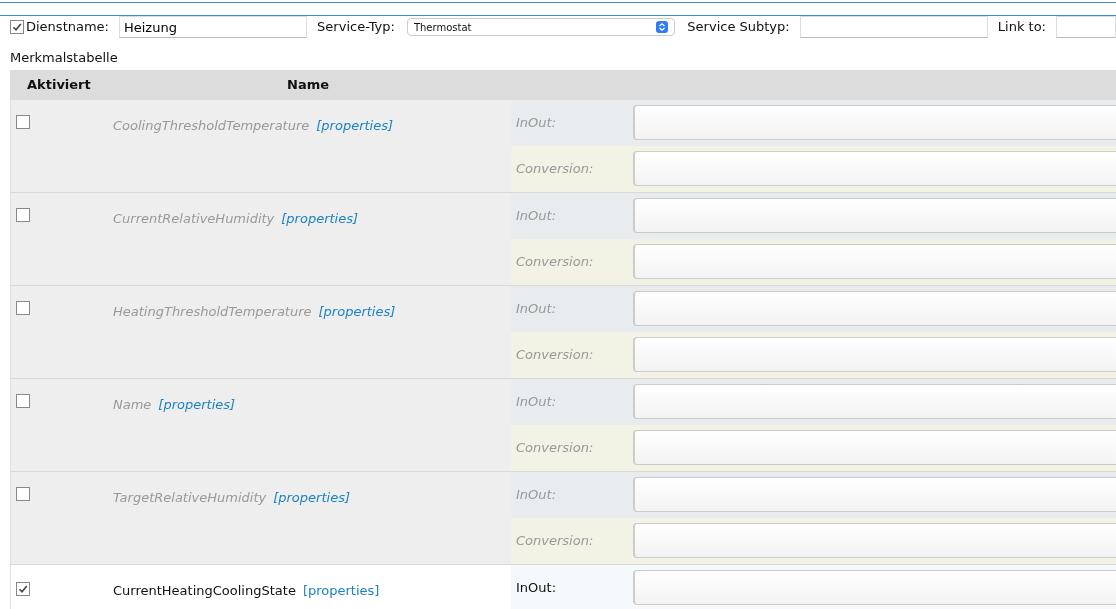 Image resolution: width=1116 pixels, height=609 pixels. Describe the element at coordinates (64, 58) in the screenshot. I see `section-title: Merkmalstabelle` at that location.